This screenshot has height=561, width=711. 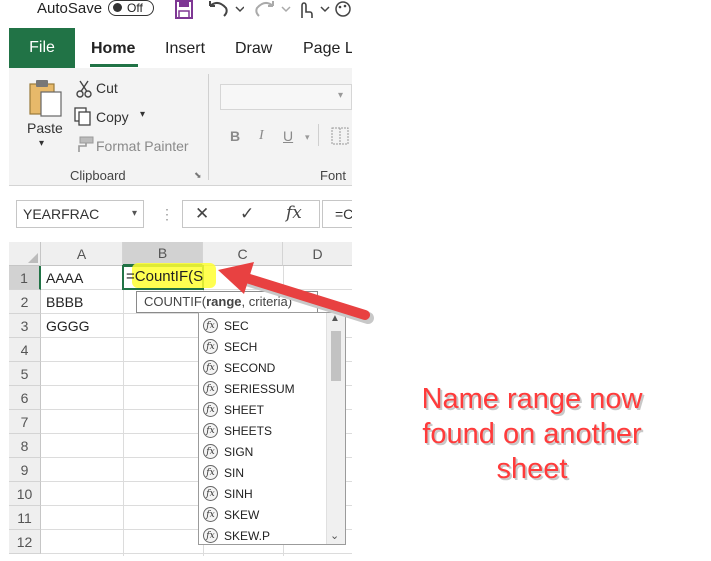 I want to click on autosave-toggle: Off, so click(x=131, y=8).